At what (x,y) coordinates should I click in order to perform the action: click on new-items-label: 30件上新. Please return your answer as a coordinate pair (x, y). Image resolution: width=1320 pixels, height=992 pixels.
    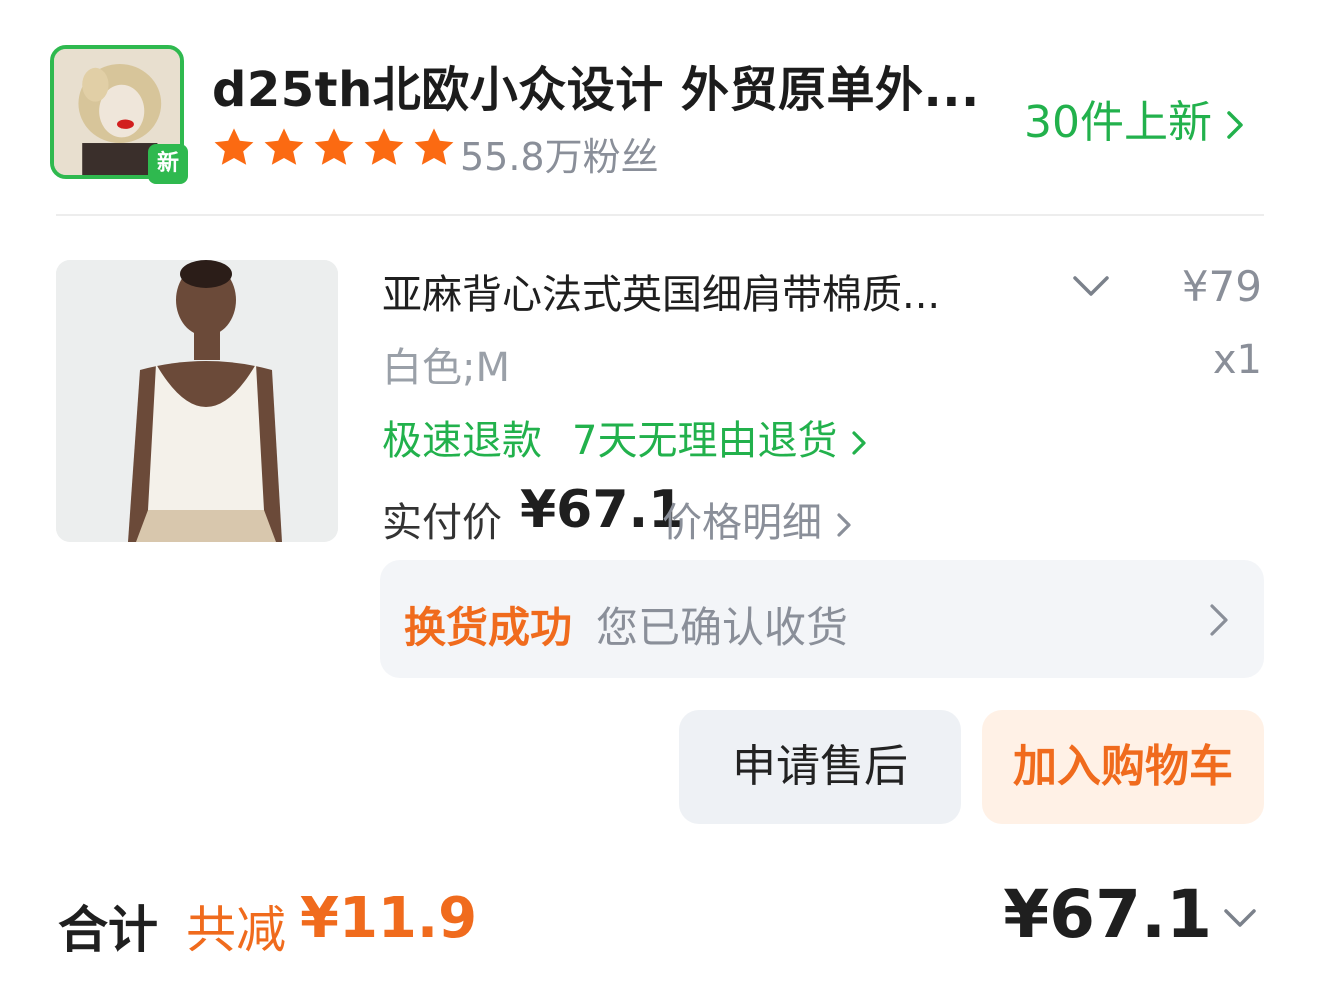
    Looking at the image, I should click on (1118, 122).